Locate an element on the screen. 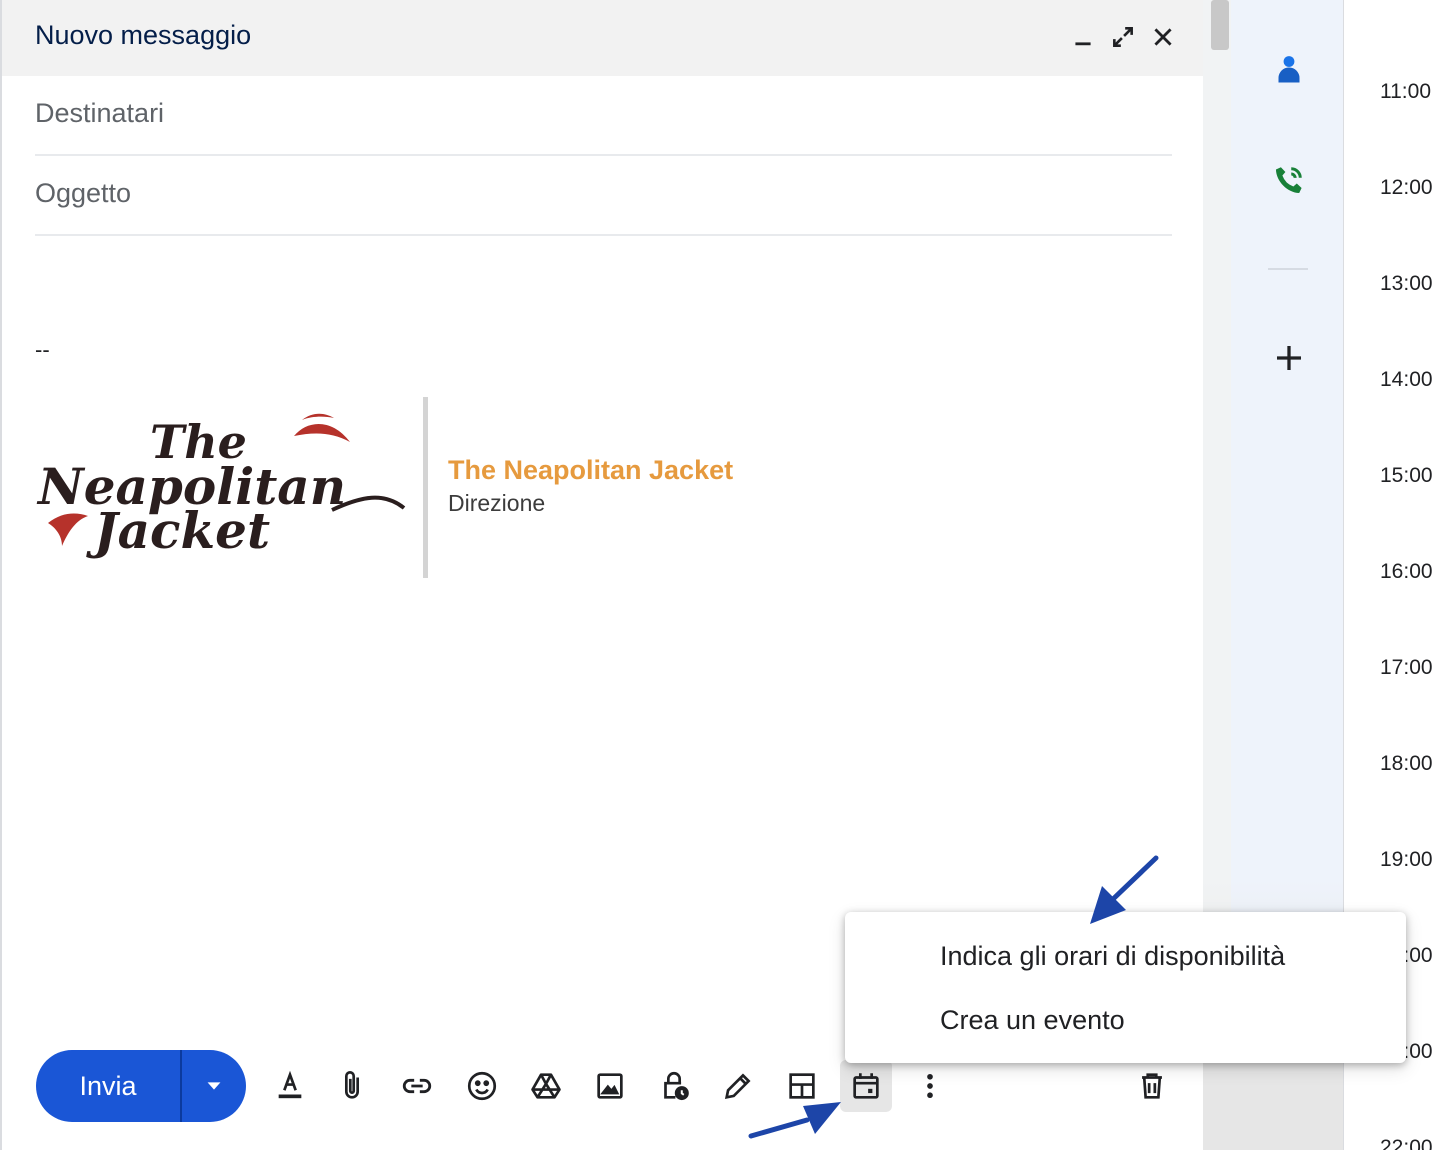 This screenshot has width=1434, height=1150. subject-field is located at coordinates (603, 196).